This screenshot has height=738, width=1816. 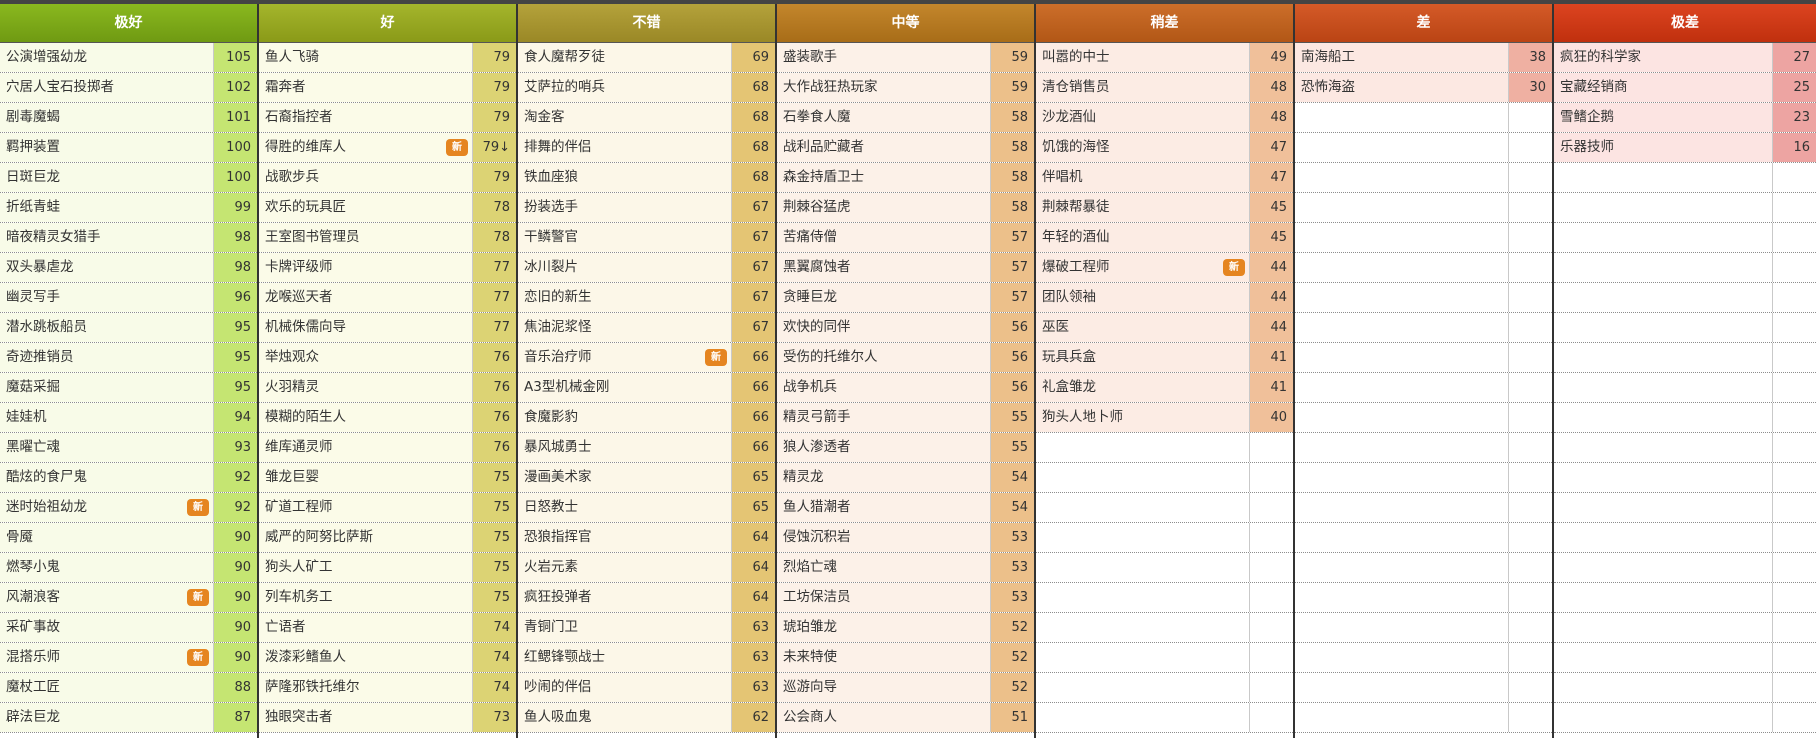 What do you see at coordinates (905, 298) in the screenshot?
I see `card-row: 贪睡巨龙 57` at bounding box center [905, 298].